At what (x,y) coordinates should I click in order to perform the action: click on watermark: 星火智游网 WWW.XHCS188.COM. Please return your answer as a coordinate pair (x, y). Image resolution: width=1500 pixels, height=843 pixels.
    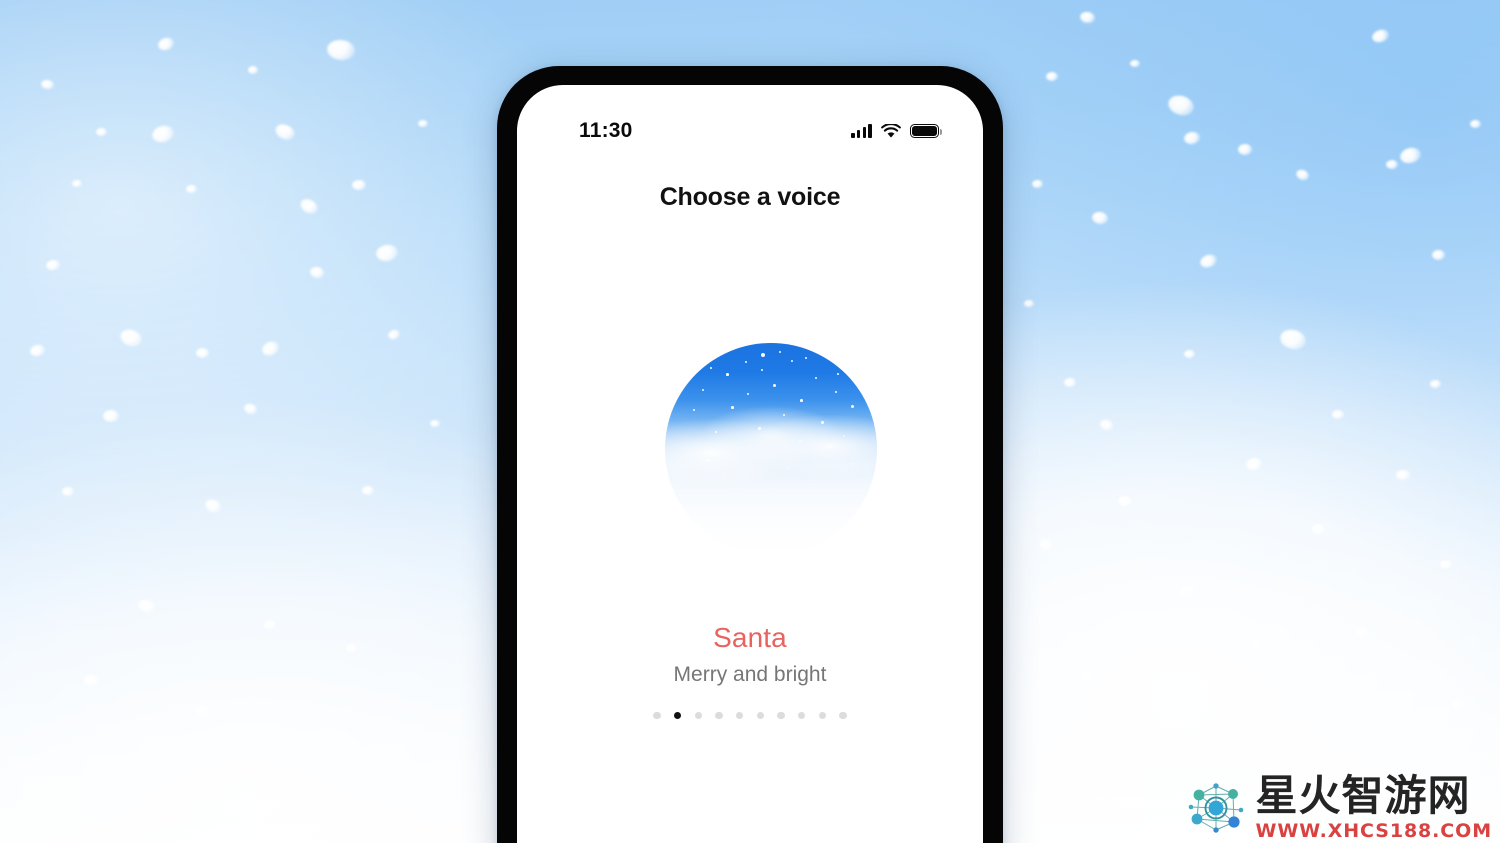
    Looking at the image, I should click on (1338, 808).